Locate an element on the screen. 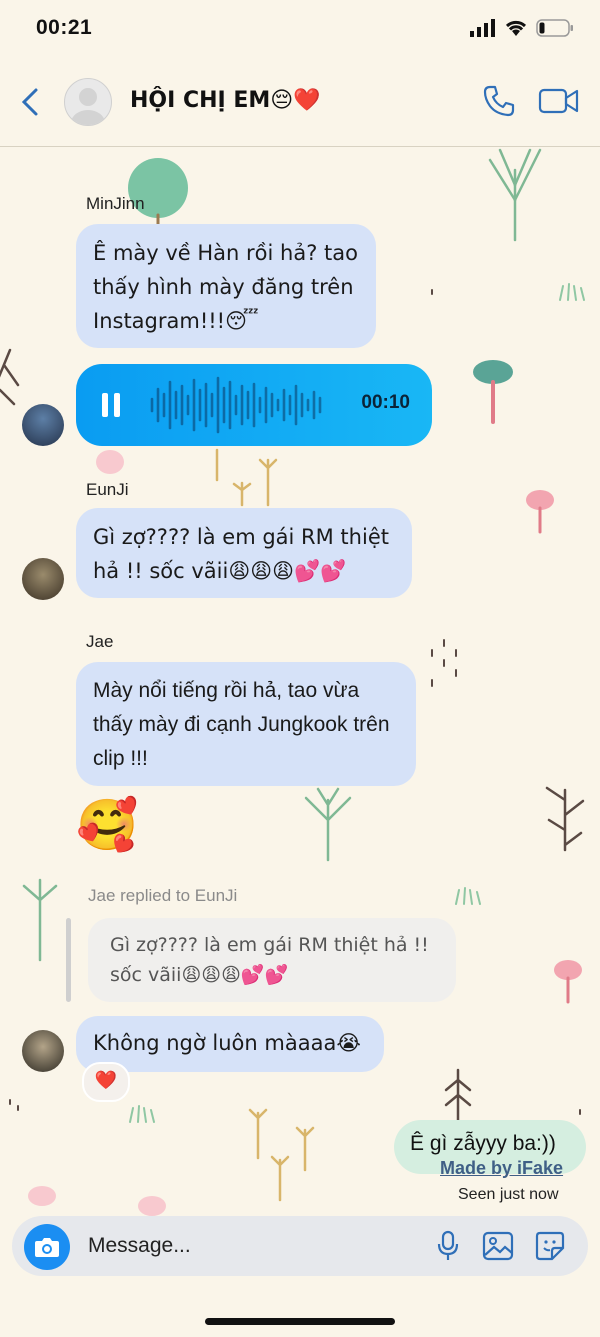  voice-message: 00:10 is located at coordinates (254, 405).